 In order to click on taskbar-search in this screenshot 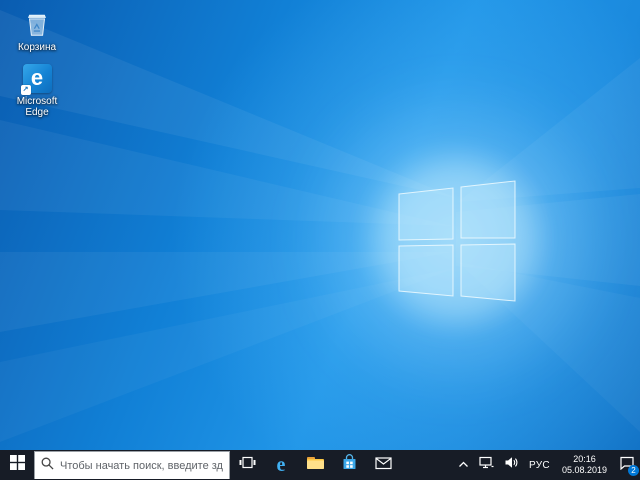, I will do `click(132, 465)`.